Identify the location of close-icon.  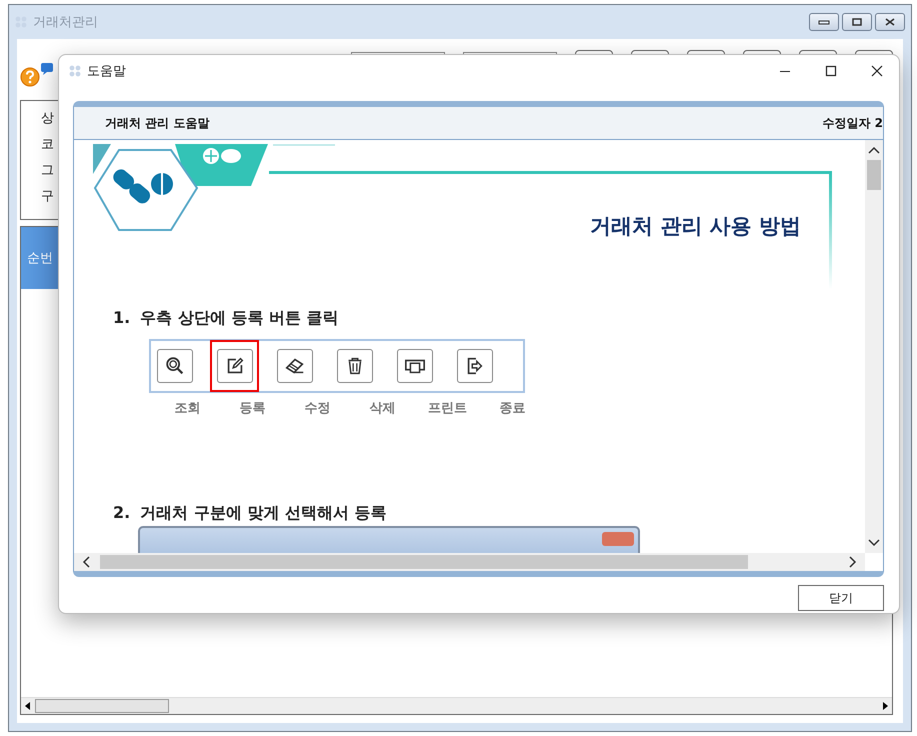
(890, 22).